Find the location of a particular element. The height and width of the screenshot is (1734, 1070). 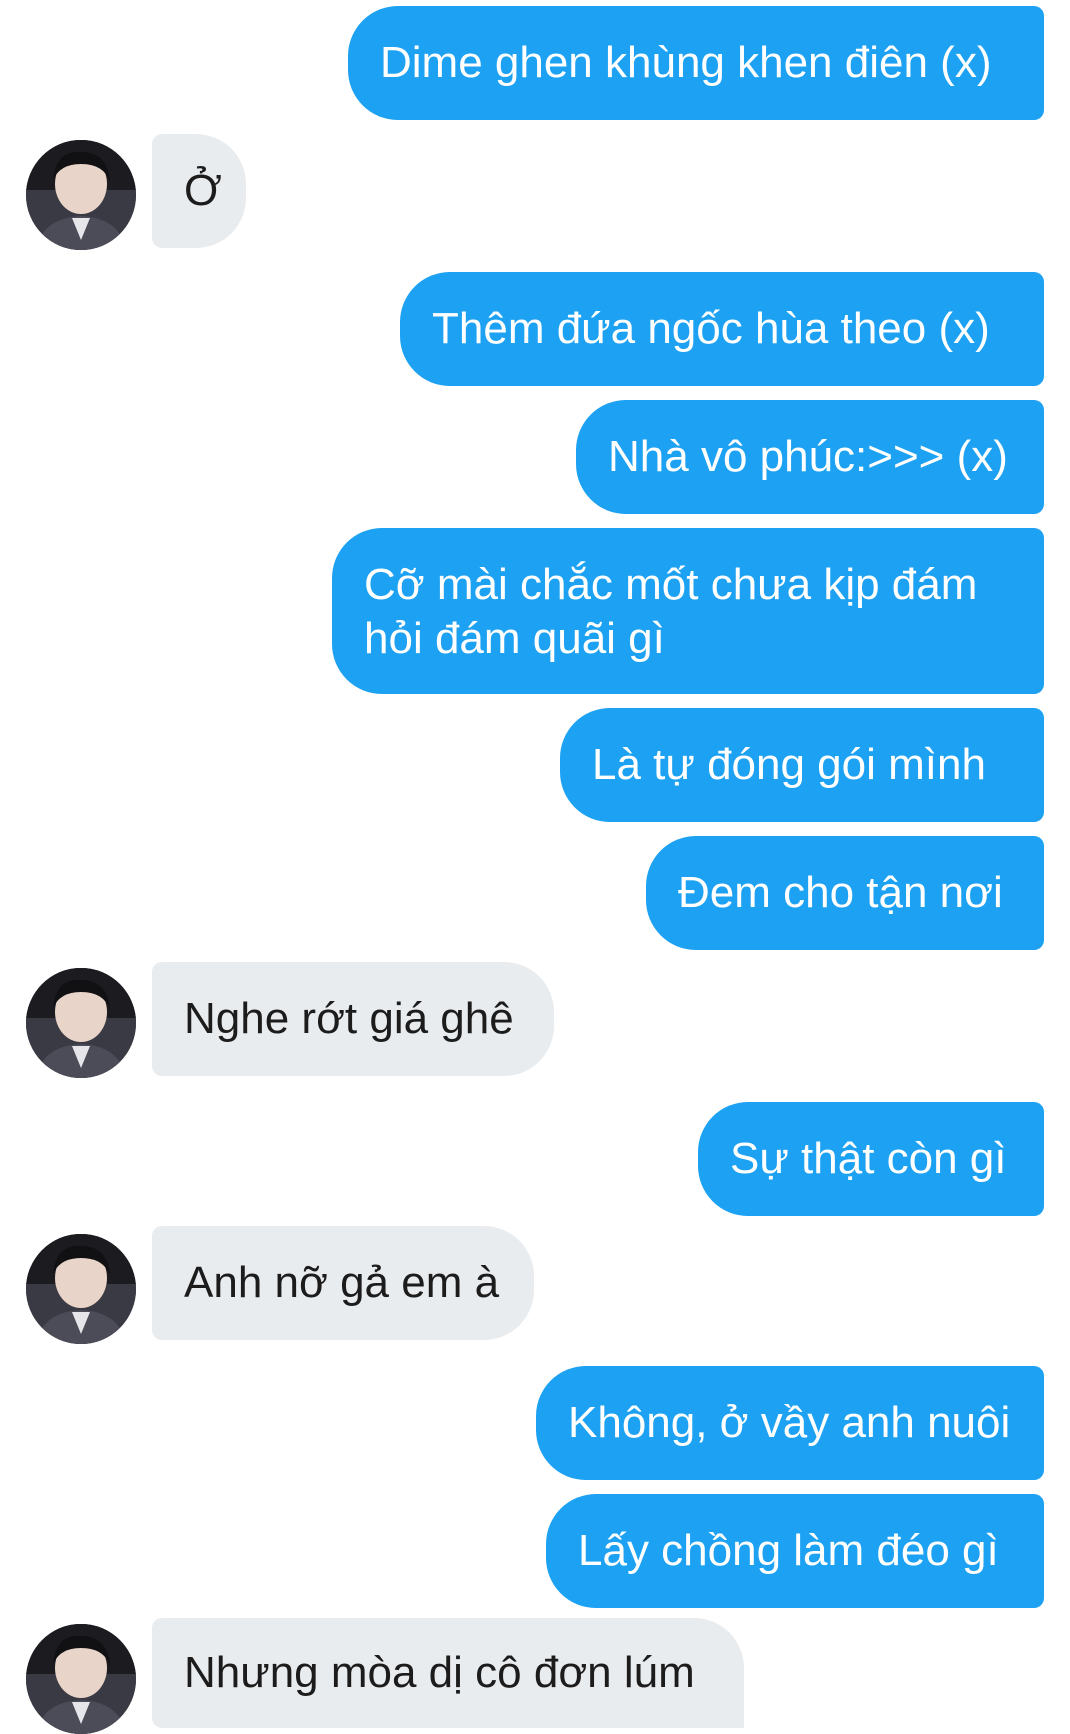

message-text: Nhưng mòa dị cô đơn lúm is located at coordinates (439, 1672).